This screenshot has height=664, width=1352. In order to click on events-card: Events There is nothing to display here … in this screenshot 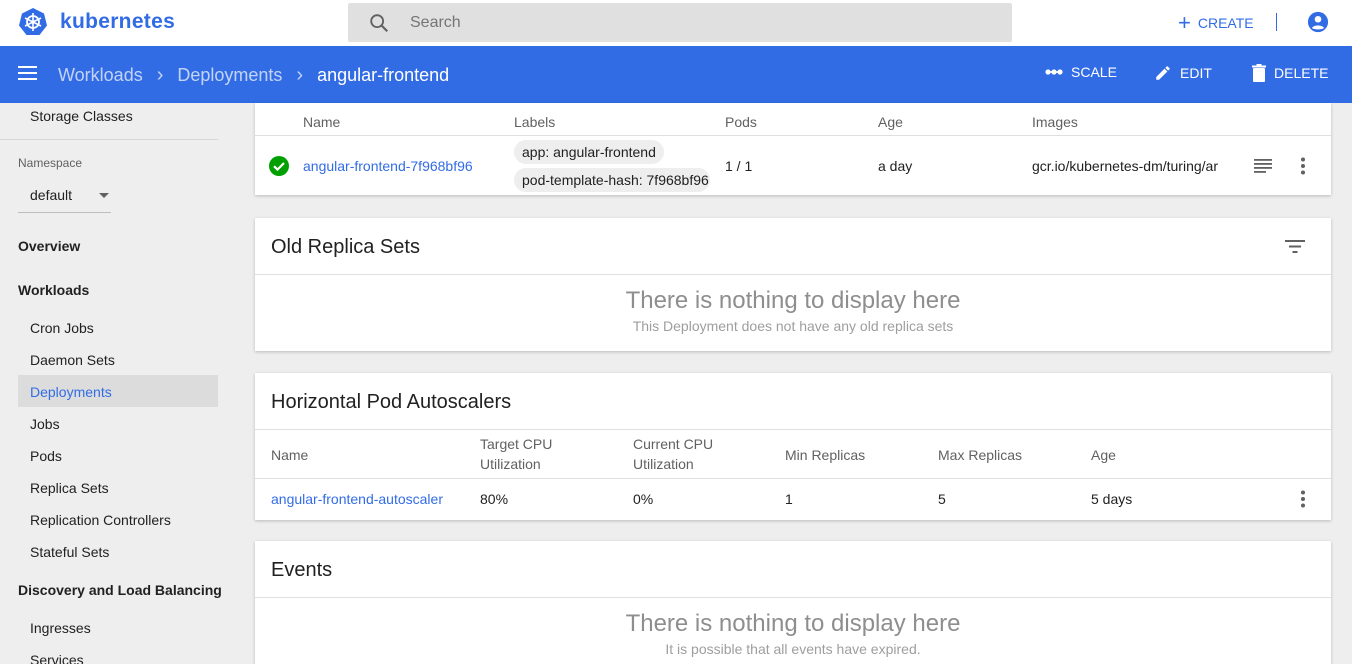, I will do `click(793, 602)`.